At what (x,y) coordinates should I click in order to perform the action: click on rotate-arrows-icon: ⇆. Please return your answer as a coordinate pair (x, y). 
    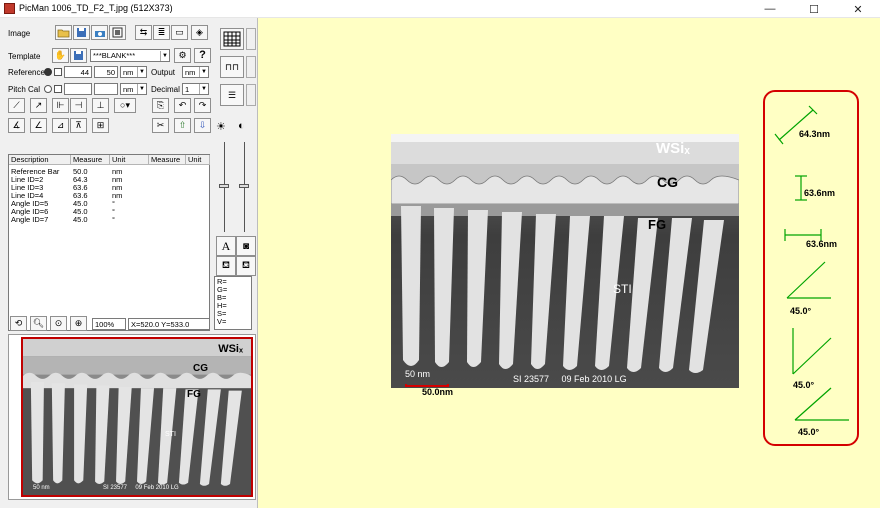
    Looking at the image, I should click on (143, 32).